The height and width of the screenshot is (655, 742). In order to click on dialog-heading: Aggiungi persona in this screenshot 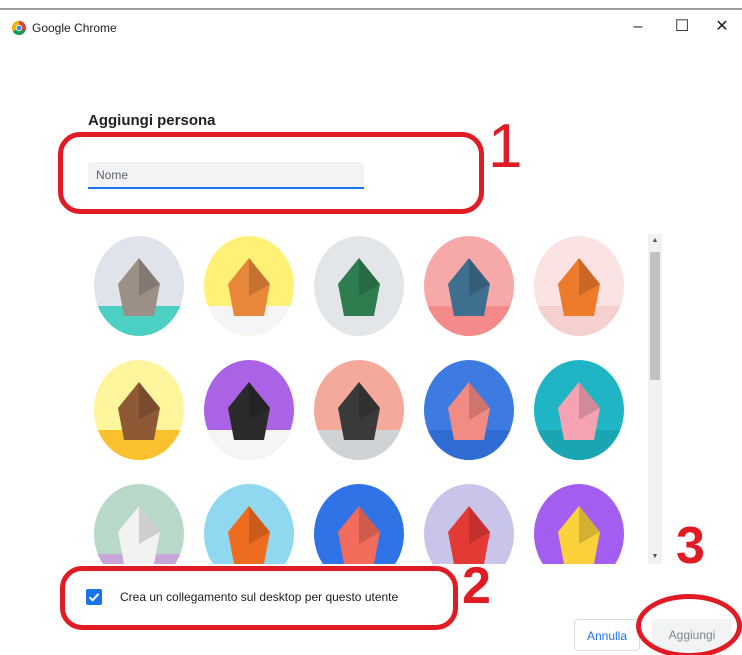, I will do `click(152, 120)`.